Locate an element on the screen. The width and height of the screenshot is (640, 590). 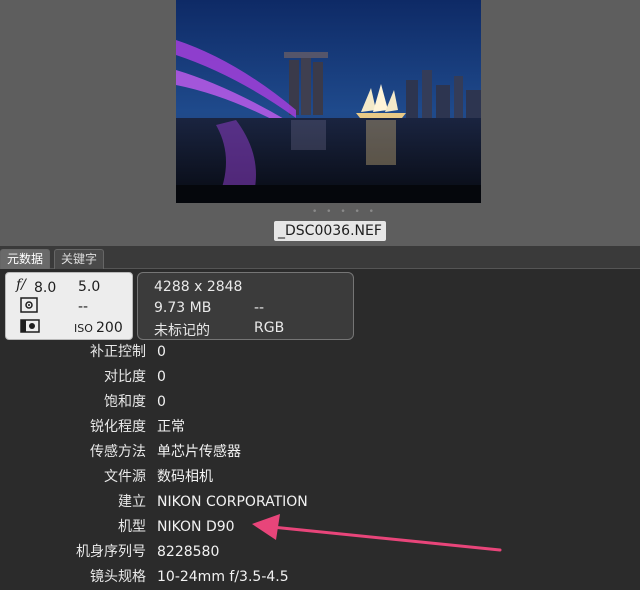
shutter-value: 5.0 is located at coordinates (89, 287).